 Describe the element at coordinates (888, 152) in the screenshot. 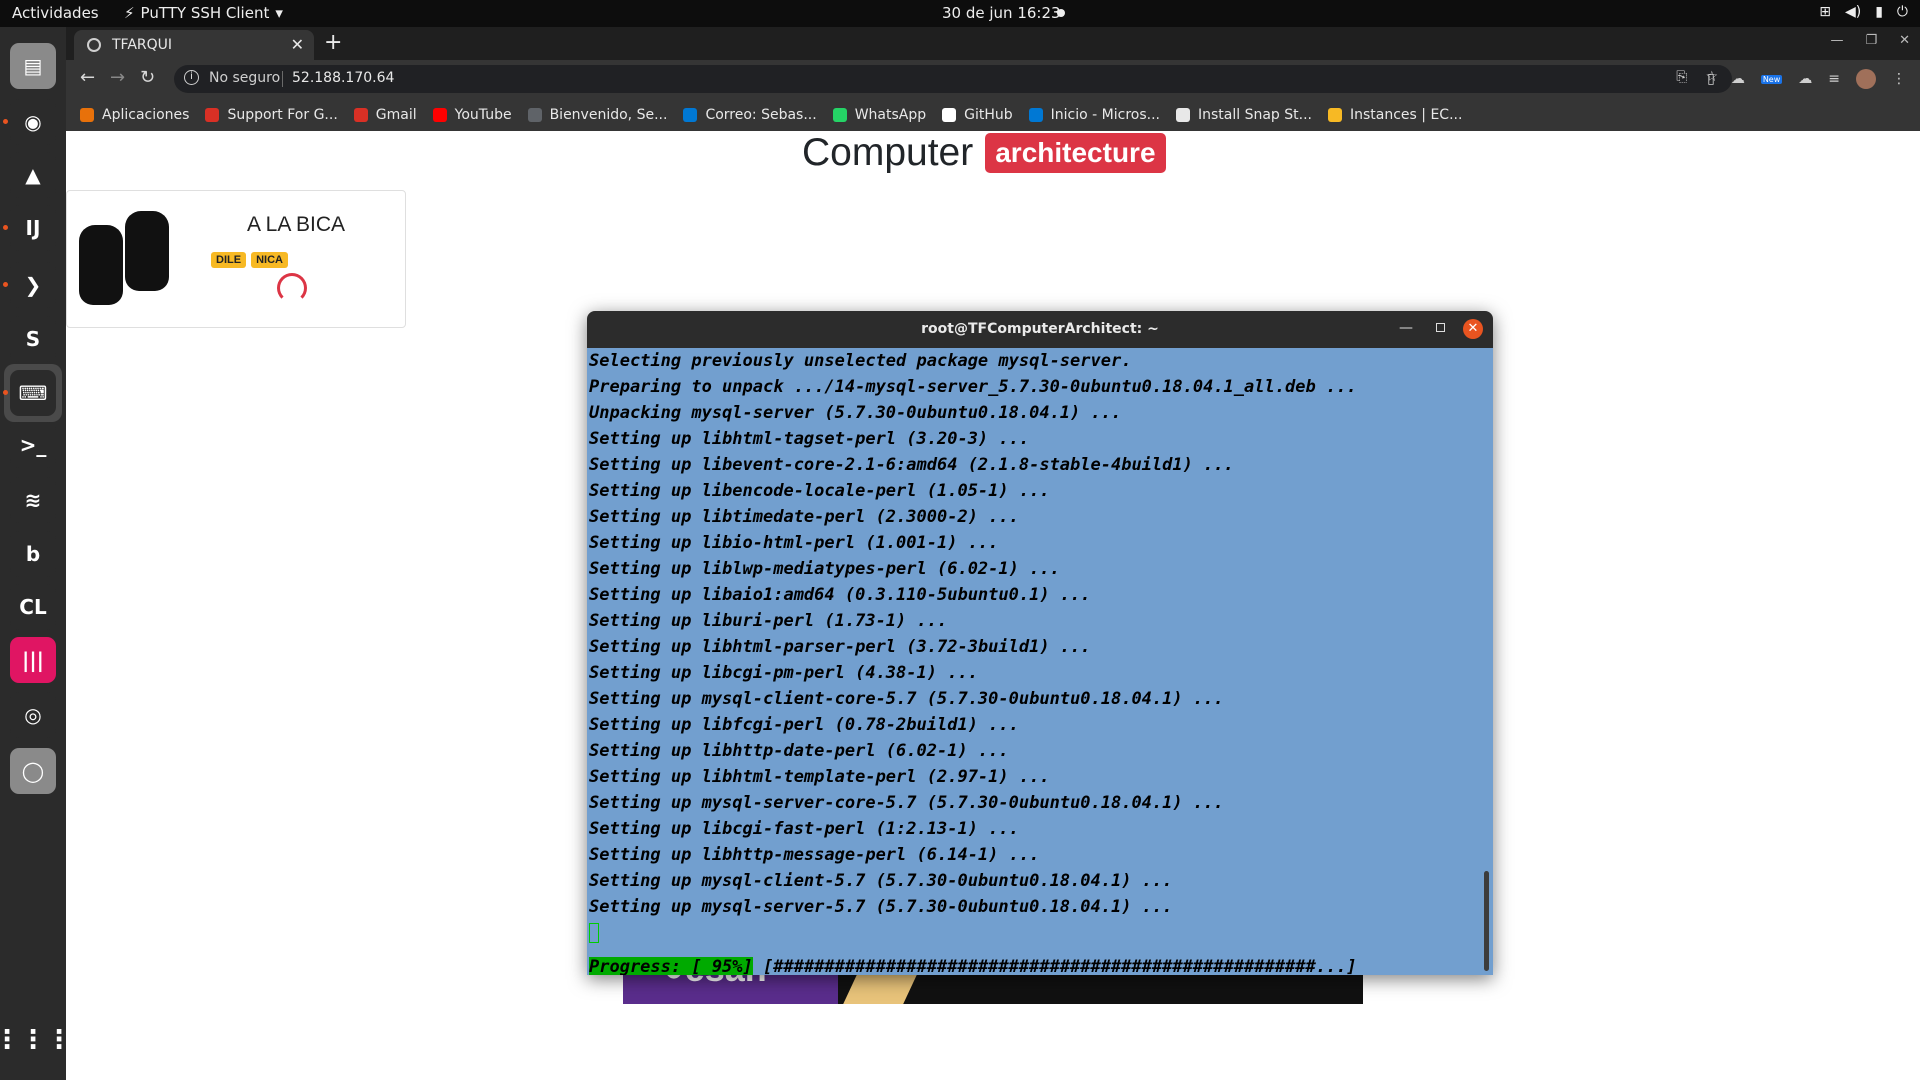

I see `page-heading: Computer` at that location.